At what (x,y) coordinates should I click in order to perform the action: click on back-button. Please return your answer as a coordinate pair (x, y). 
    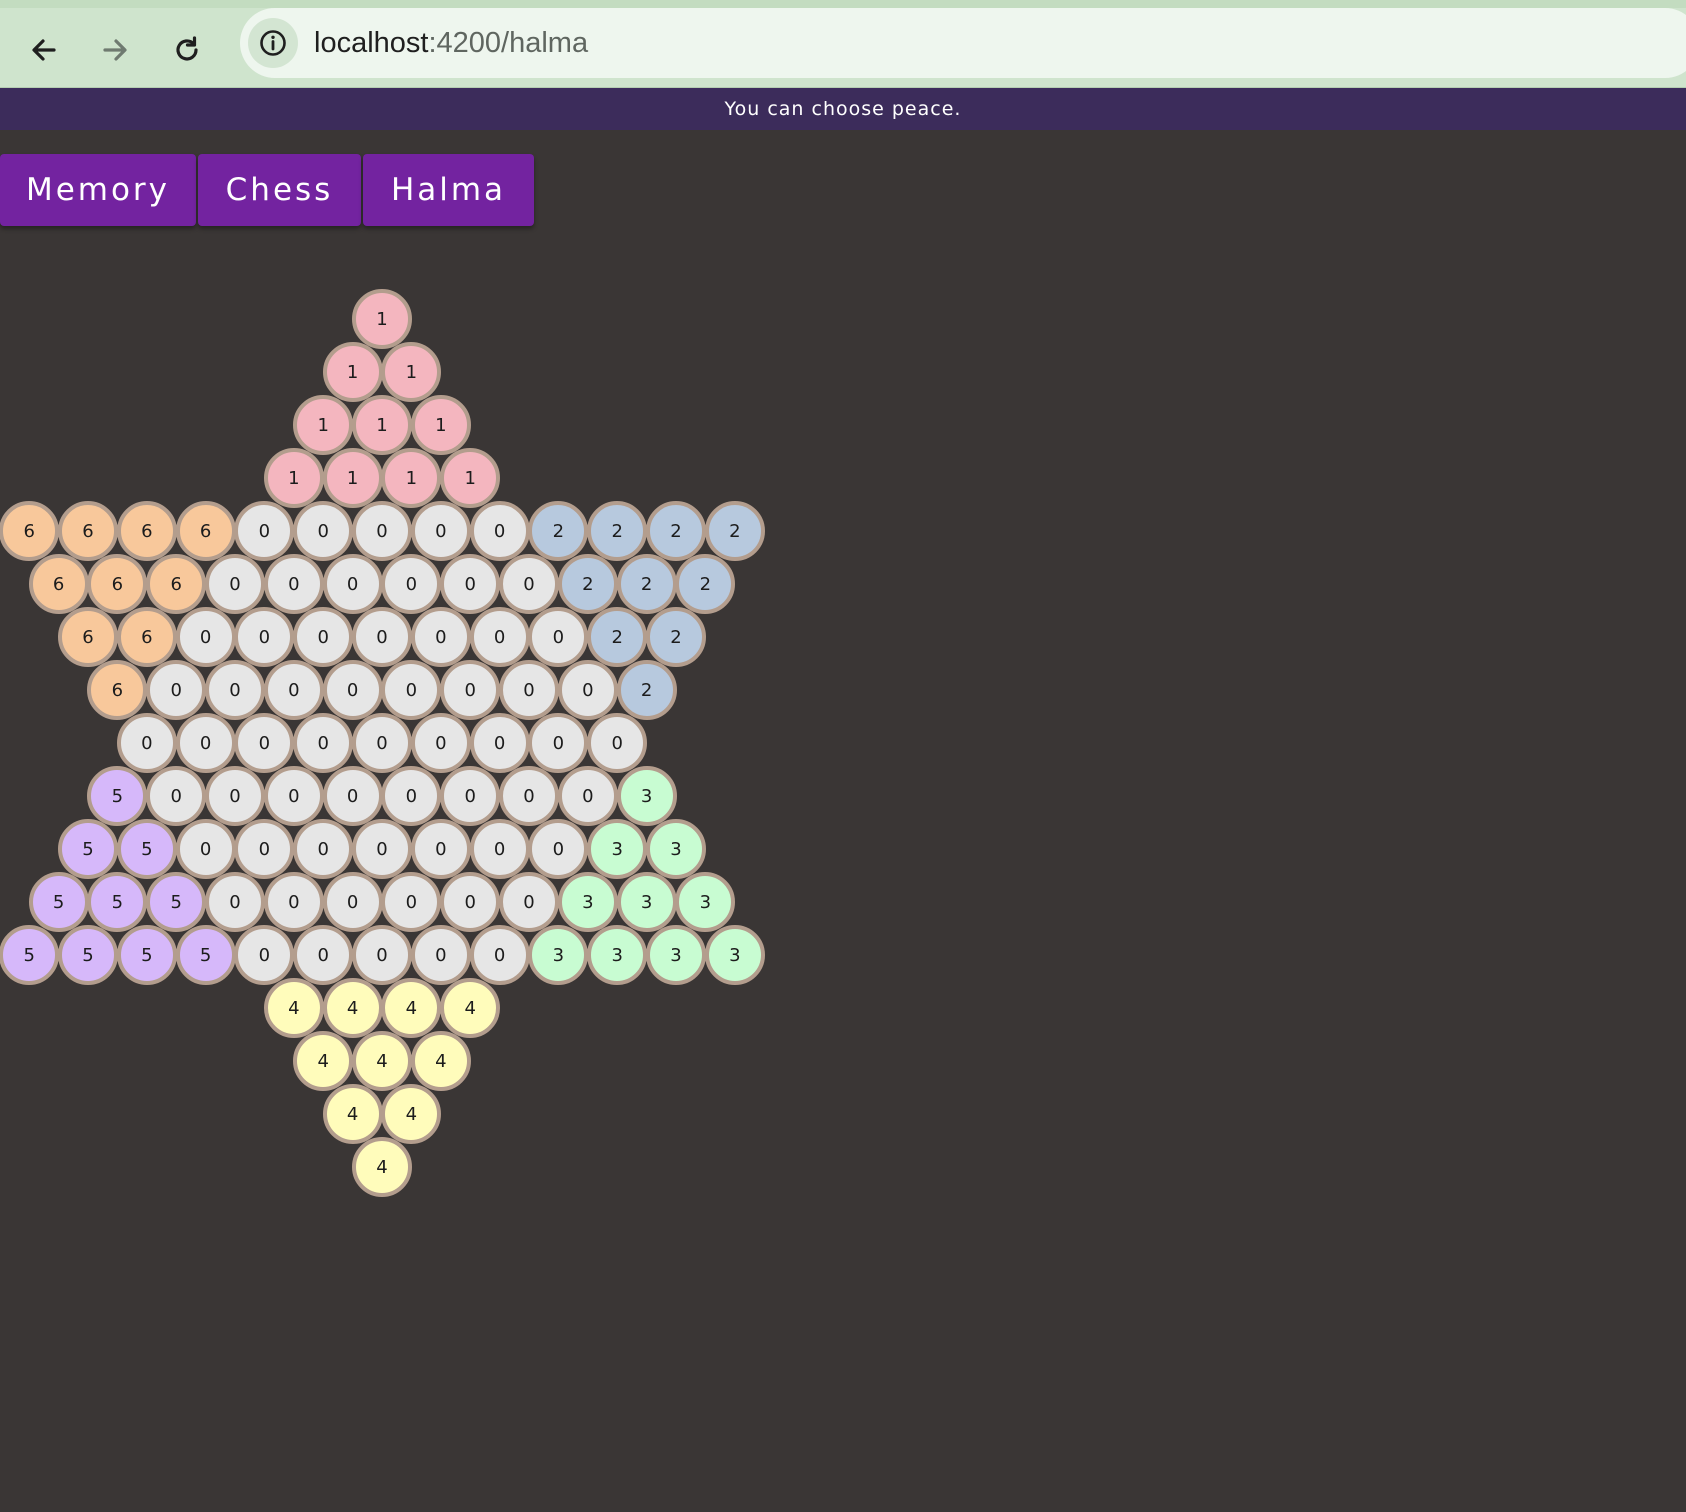
    Looking at the image, I should click on (44, 50).